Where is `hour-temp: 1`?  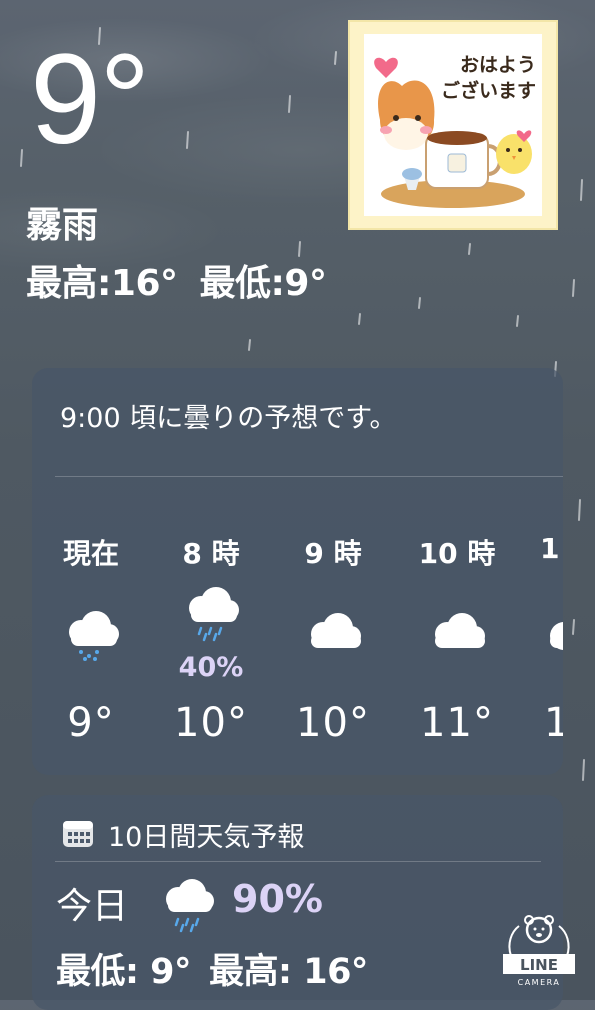
hour-temp: 1 is located at coordinates (553, 723).